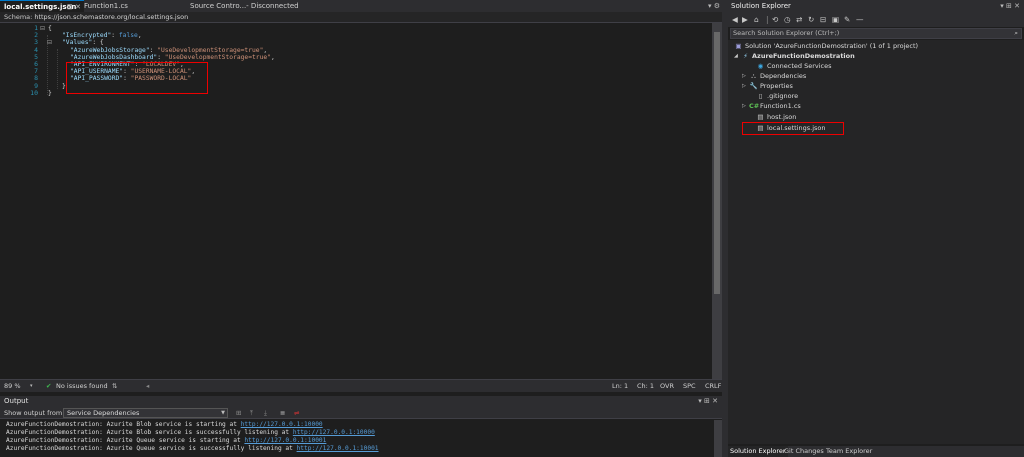 The width and height of the screenshot is (1024, 457). I want to click on tree-node-label: Function1.cs, so click(780, 106).